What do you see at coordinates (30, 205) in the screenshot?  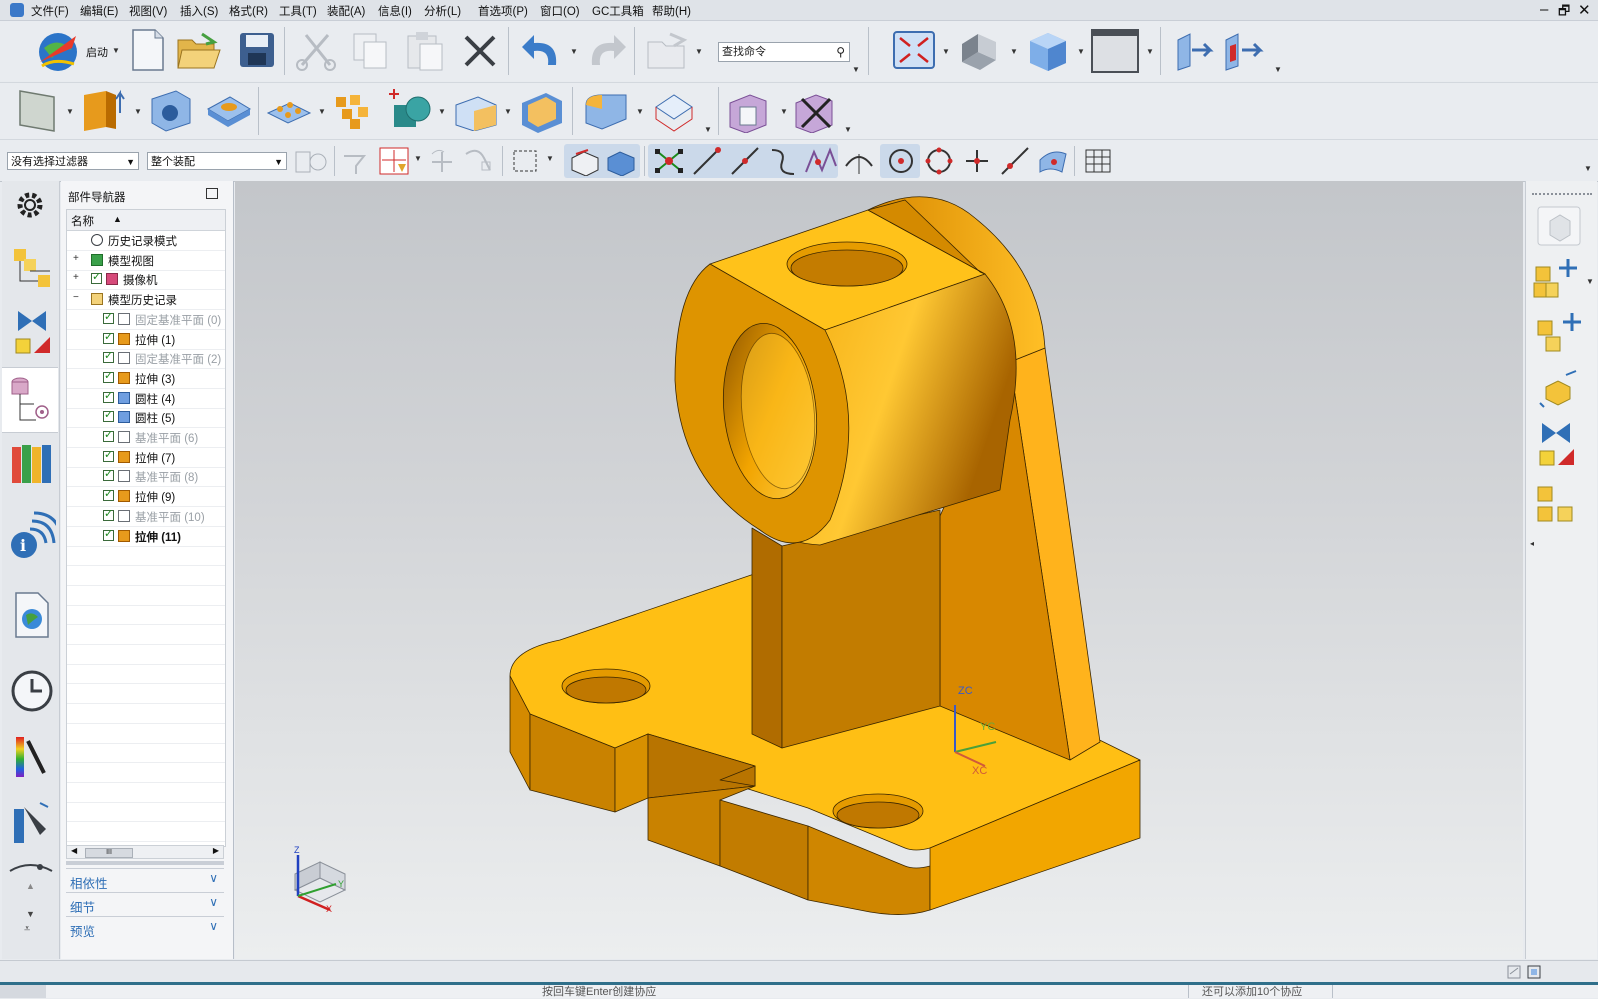 I see `gear-icon` at bounding box center [30, 205].